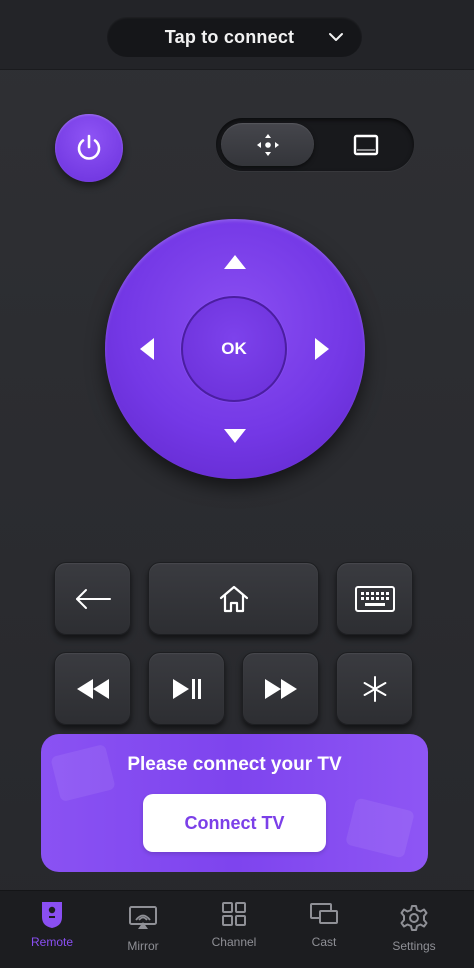 The height and width of the screenshot is (968, 474). I want to click on grid-icon, so click(234, 914).